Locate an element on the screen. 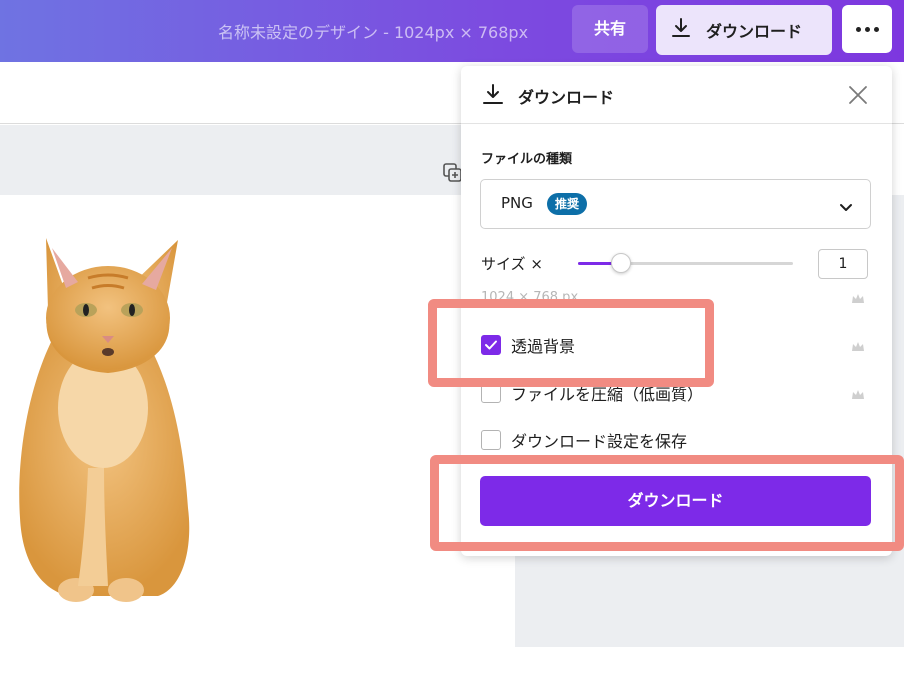  ellipsis-icon is located at coordinates (858, 29).